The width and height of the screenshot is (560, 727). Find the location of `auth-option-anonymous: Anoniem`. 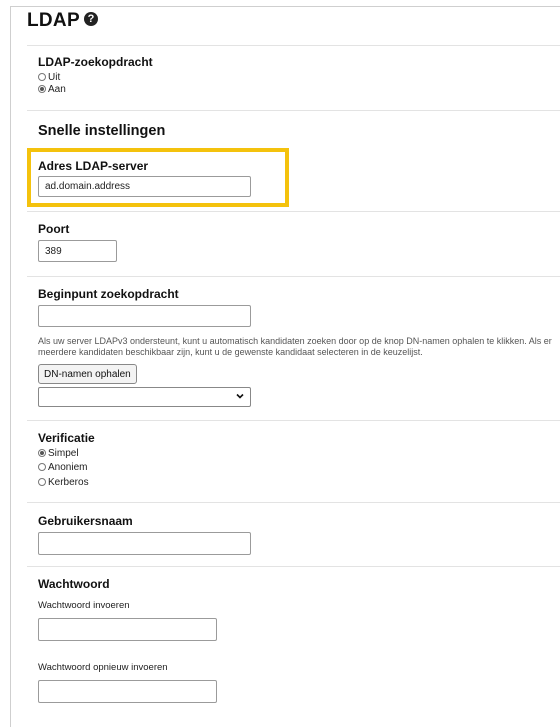

auth-option-anonymous: Anoniem is located at coordinates (62, 467).